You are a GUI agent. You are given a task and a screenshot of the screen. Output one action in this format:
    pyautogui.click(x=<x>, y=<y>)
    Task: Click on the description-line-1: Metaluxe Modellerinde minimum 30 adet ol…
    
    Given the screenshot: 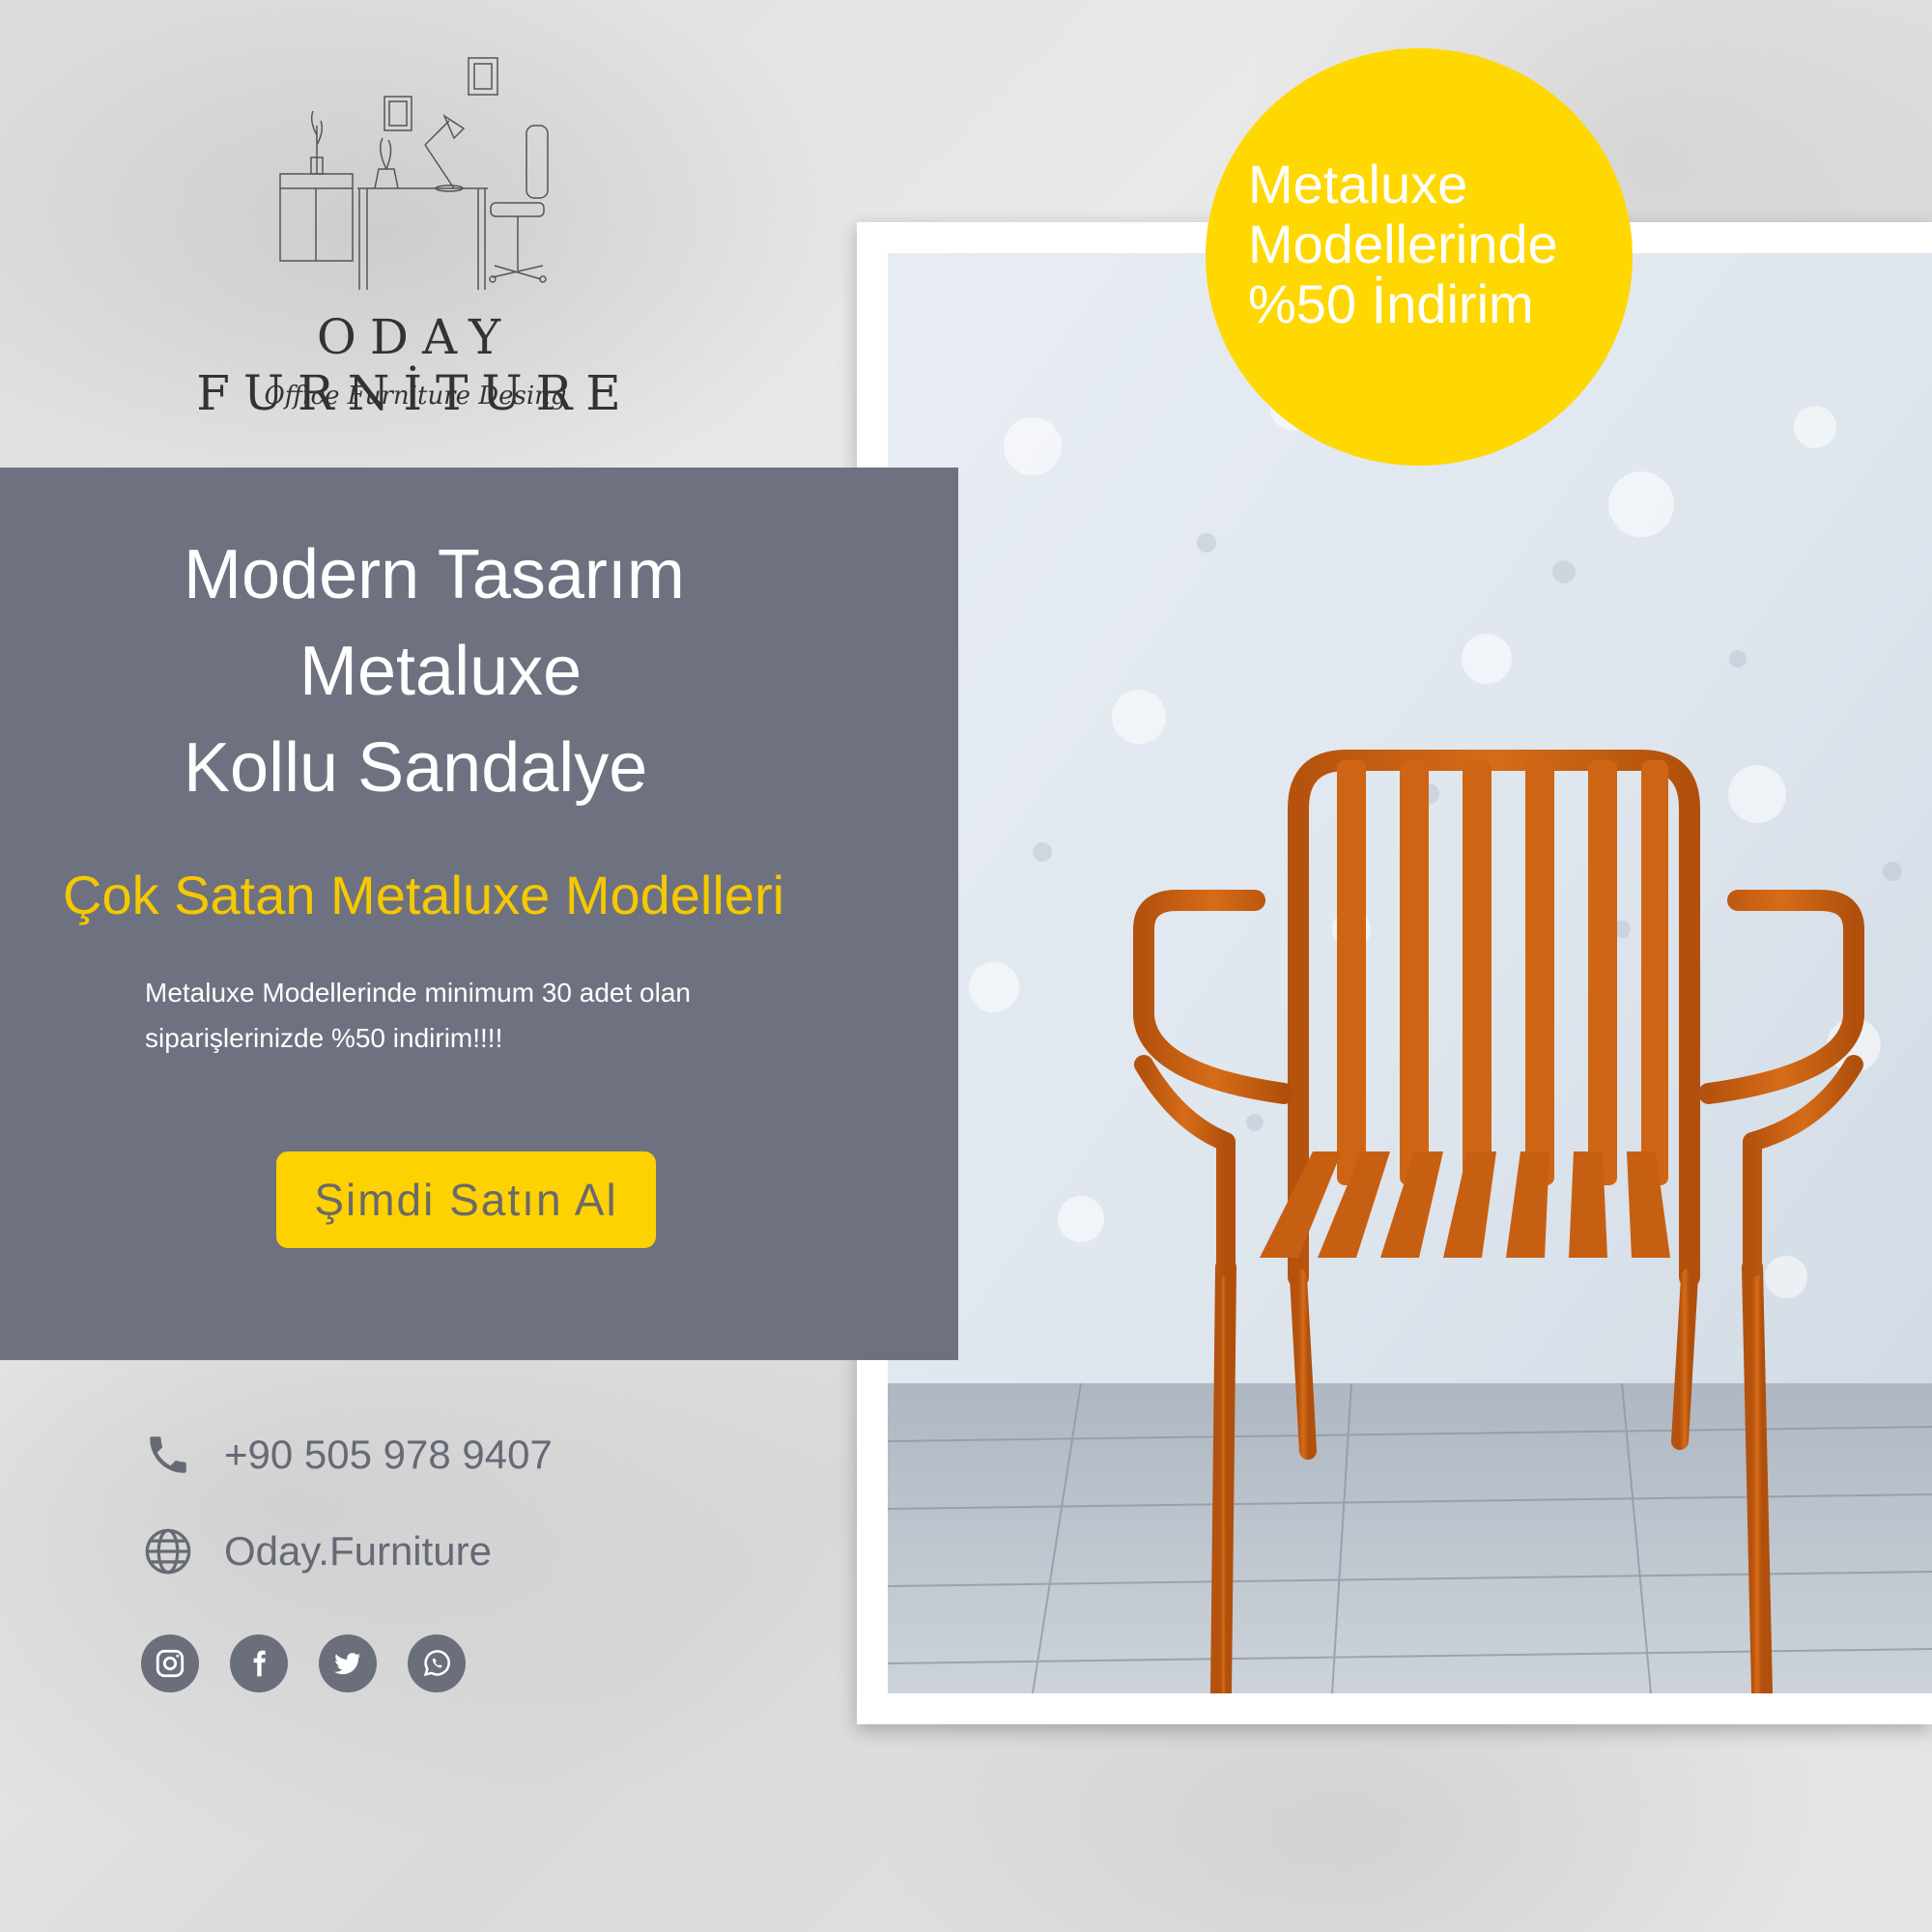 What is the action you would take?
    pyautogui.click(x=418, y=993)
    